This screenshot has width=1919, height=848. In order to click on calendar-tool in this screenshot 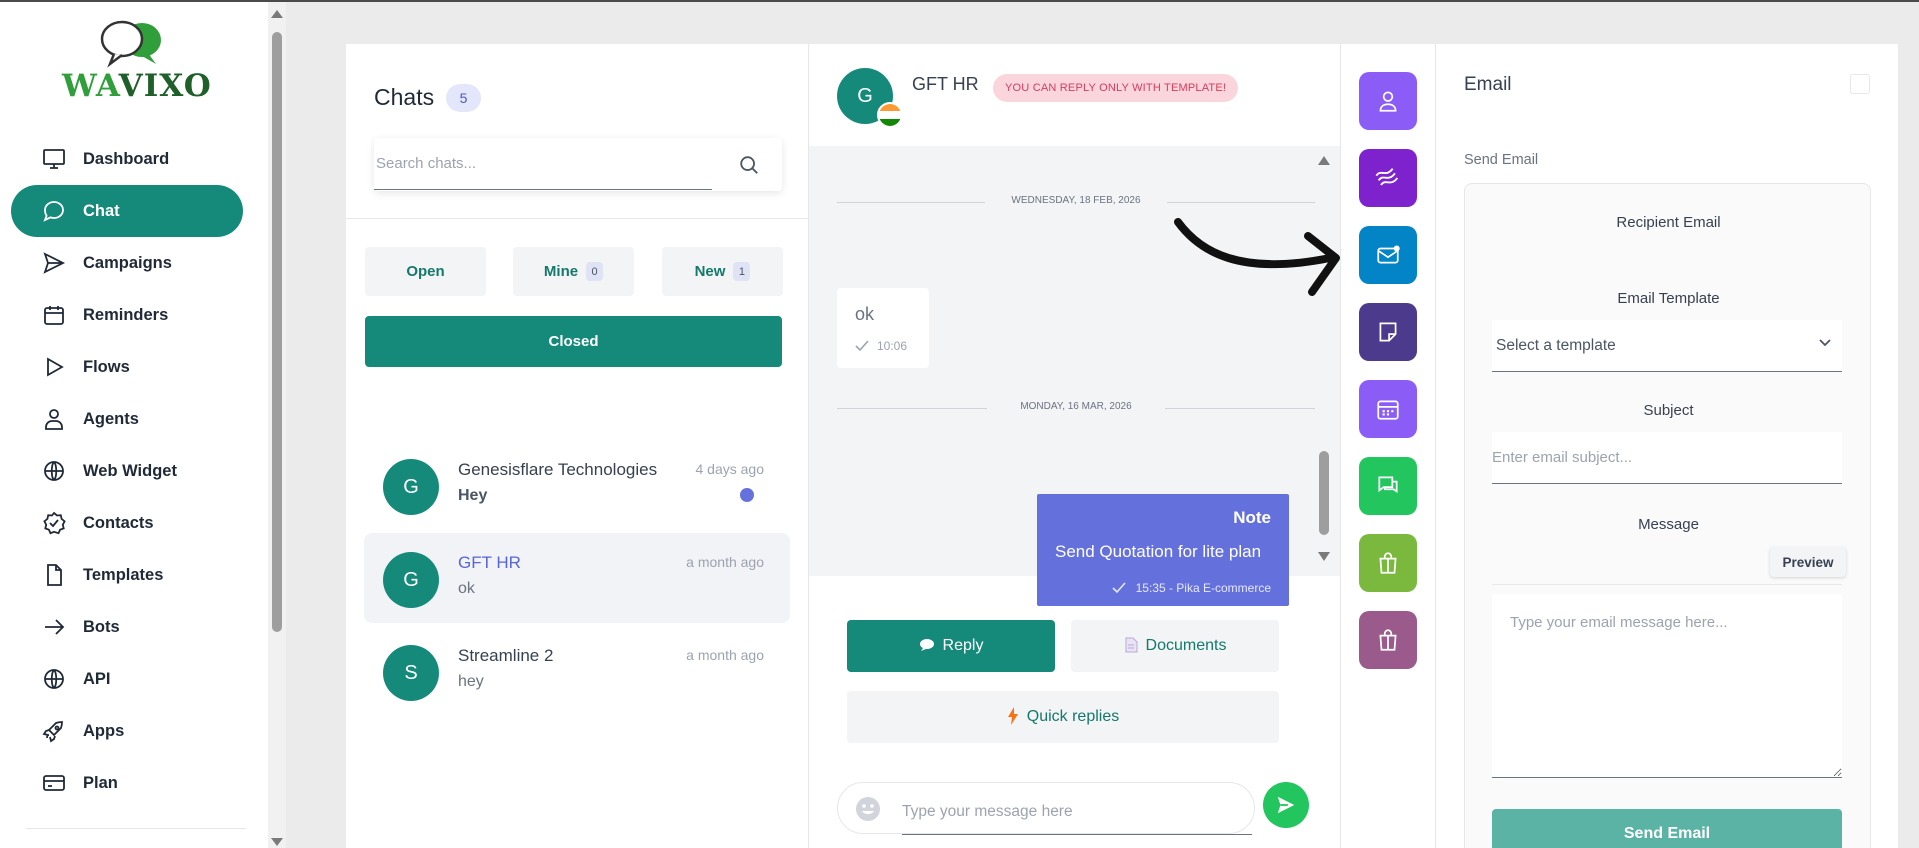, I will do `click(1388, 409)`.